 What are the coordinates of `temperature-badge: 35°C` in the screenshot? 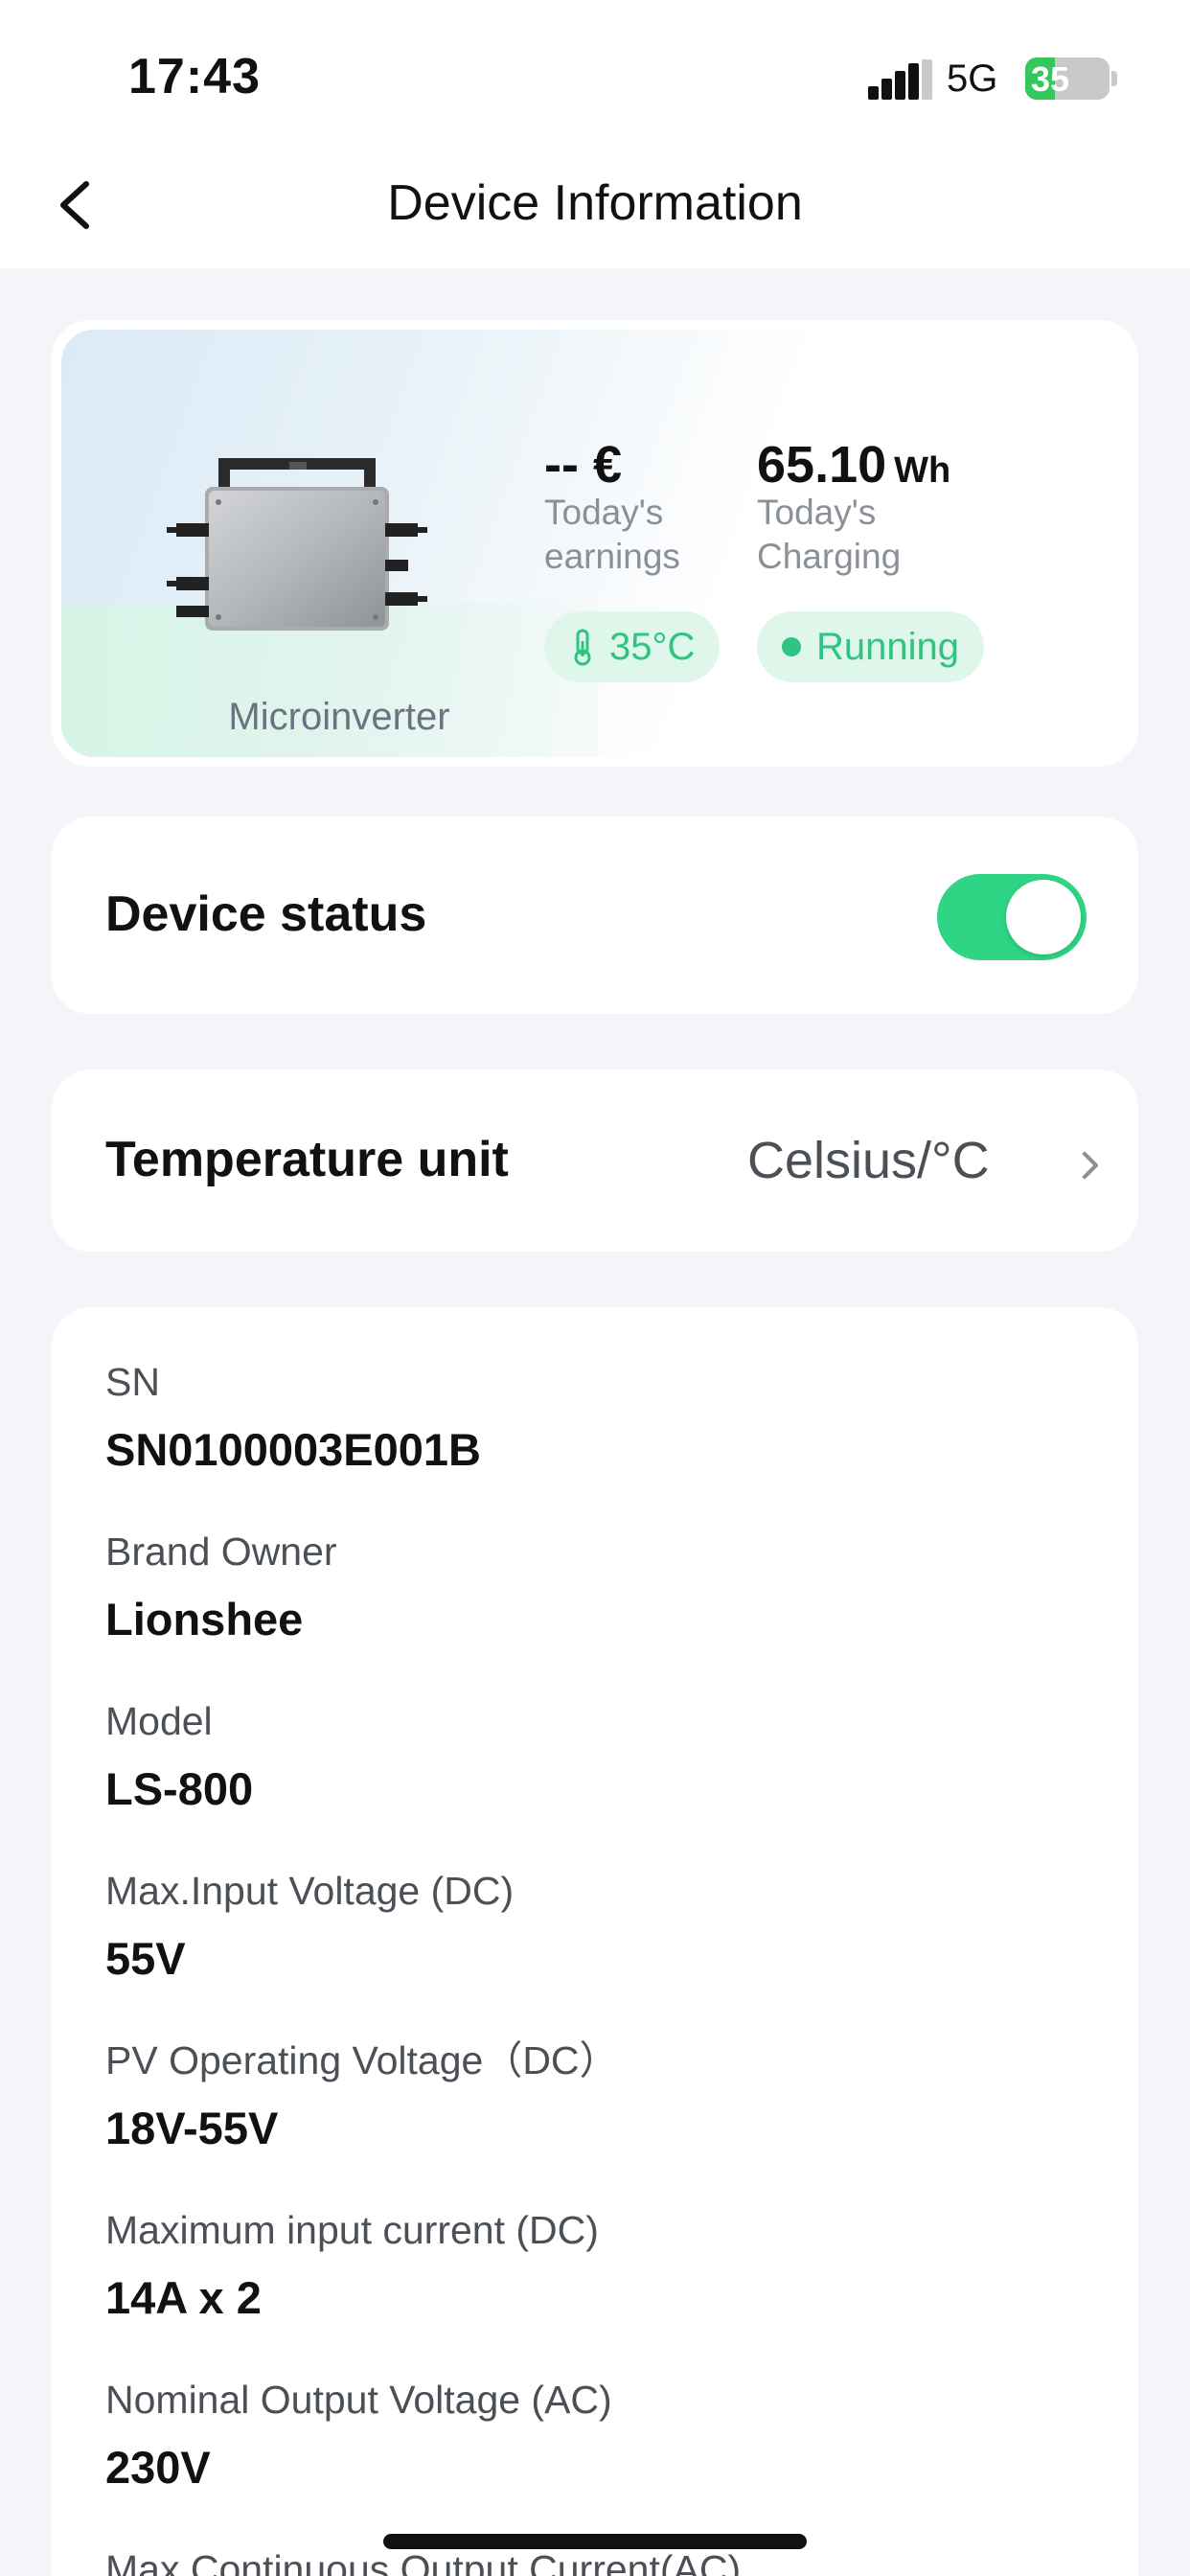 It's located at (633, 646).